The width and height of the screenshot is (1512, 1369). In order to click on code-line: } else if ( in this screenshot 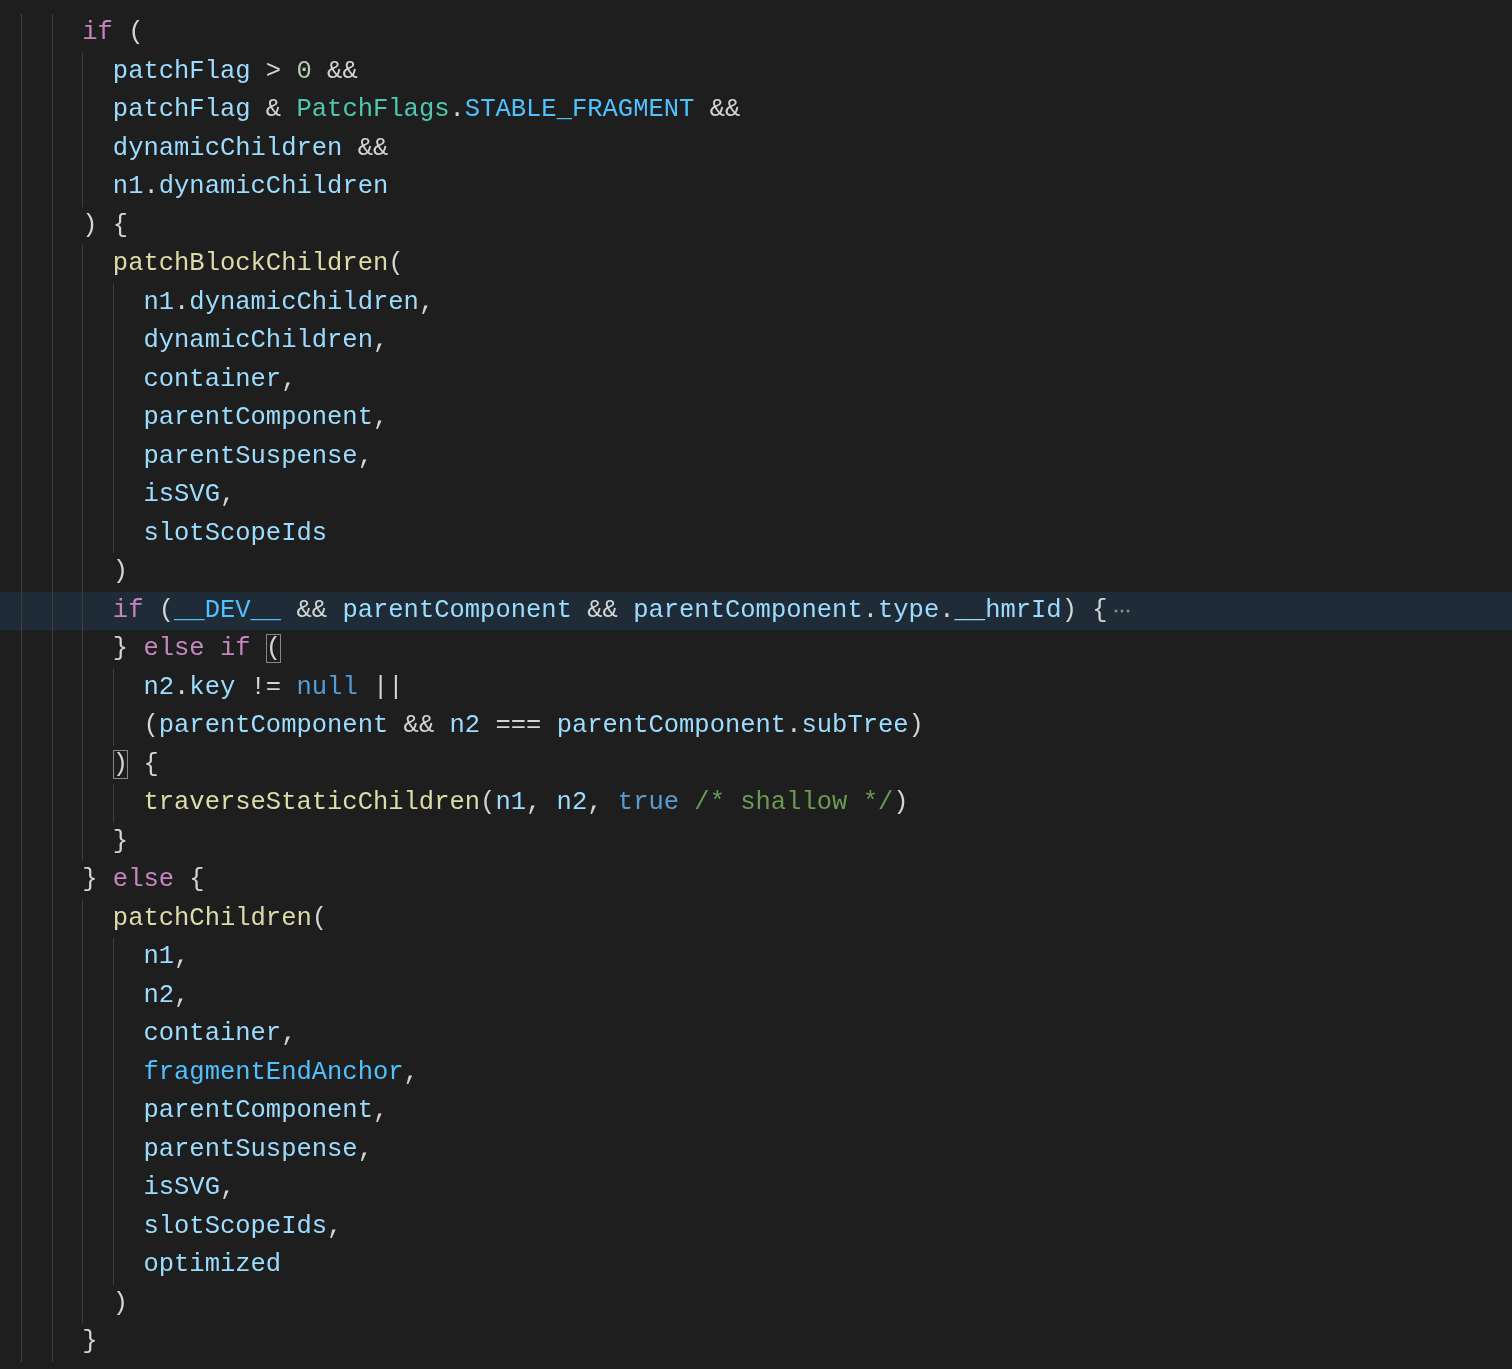, I will do `click(196, 649)`.